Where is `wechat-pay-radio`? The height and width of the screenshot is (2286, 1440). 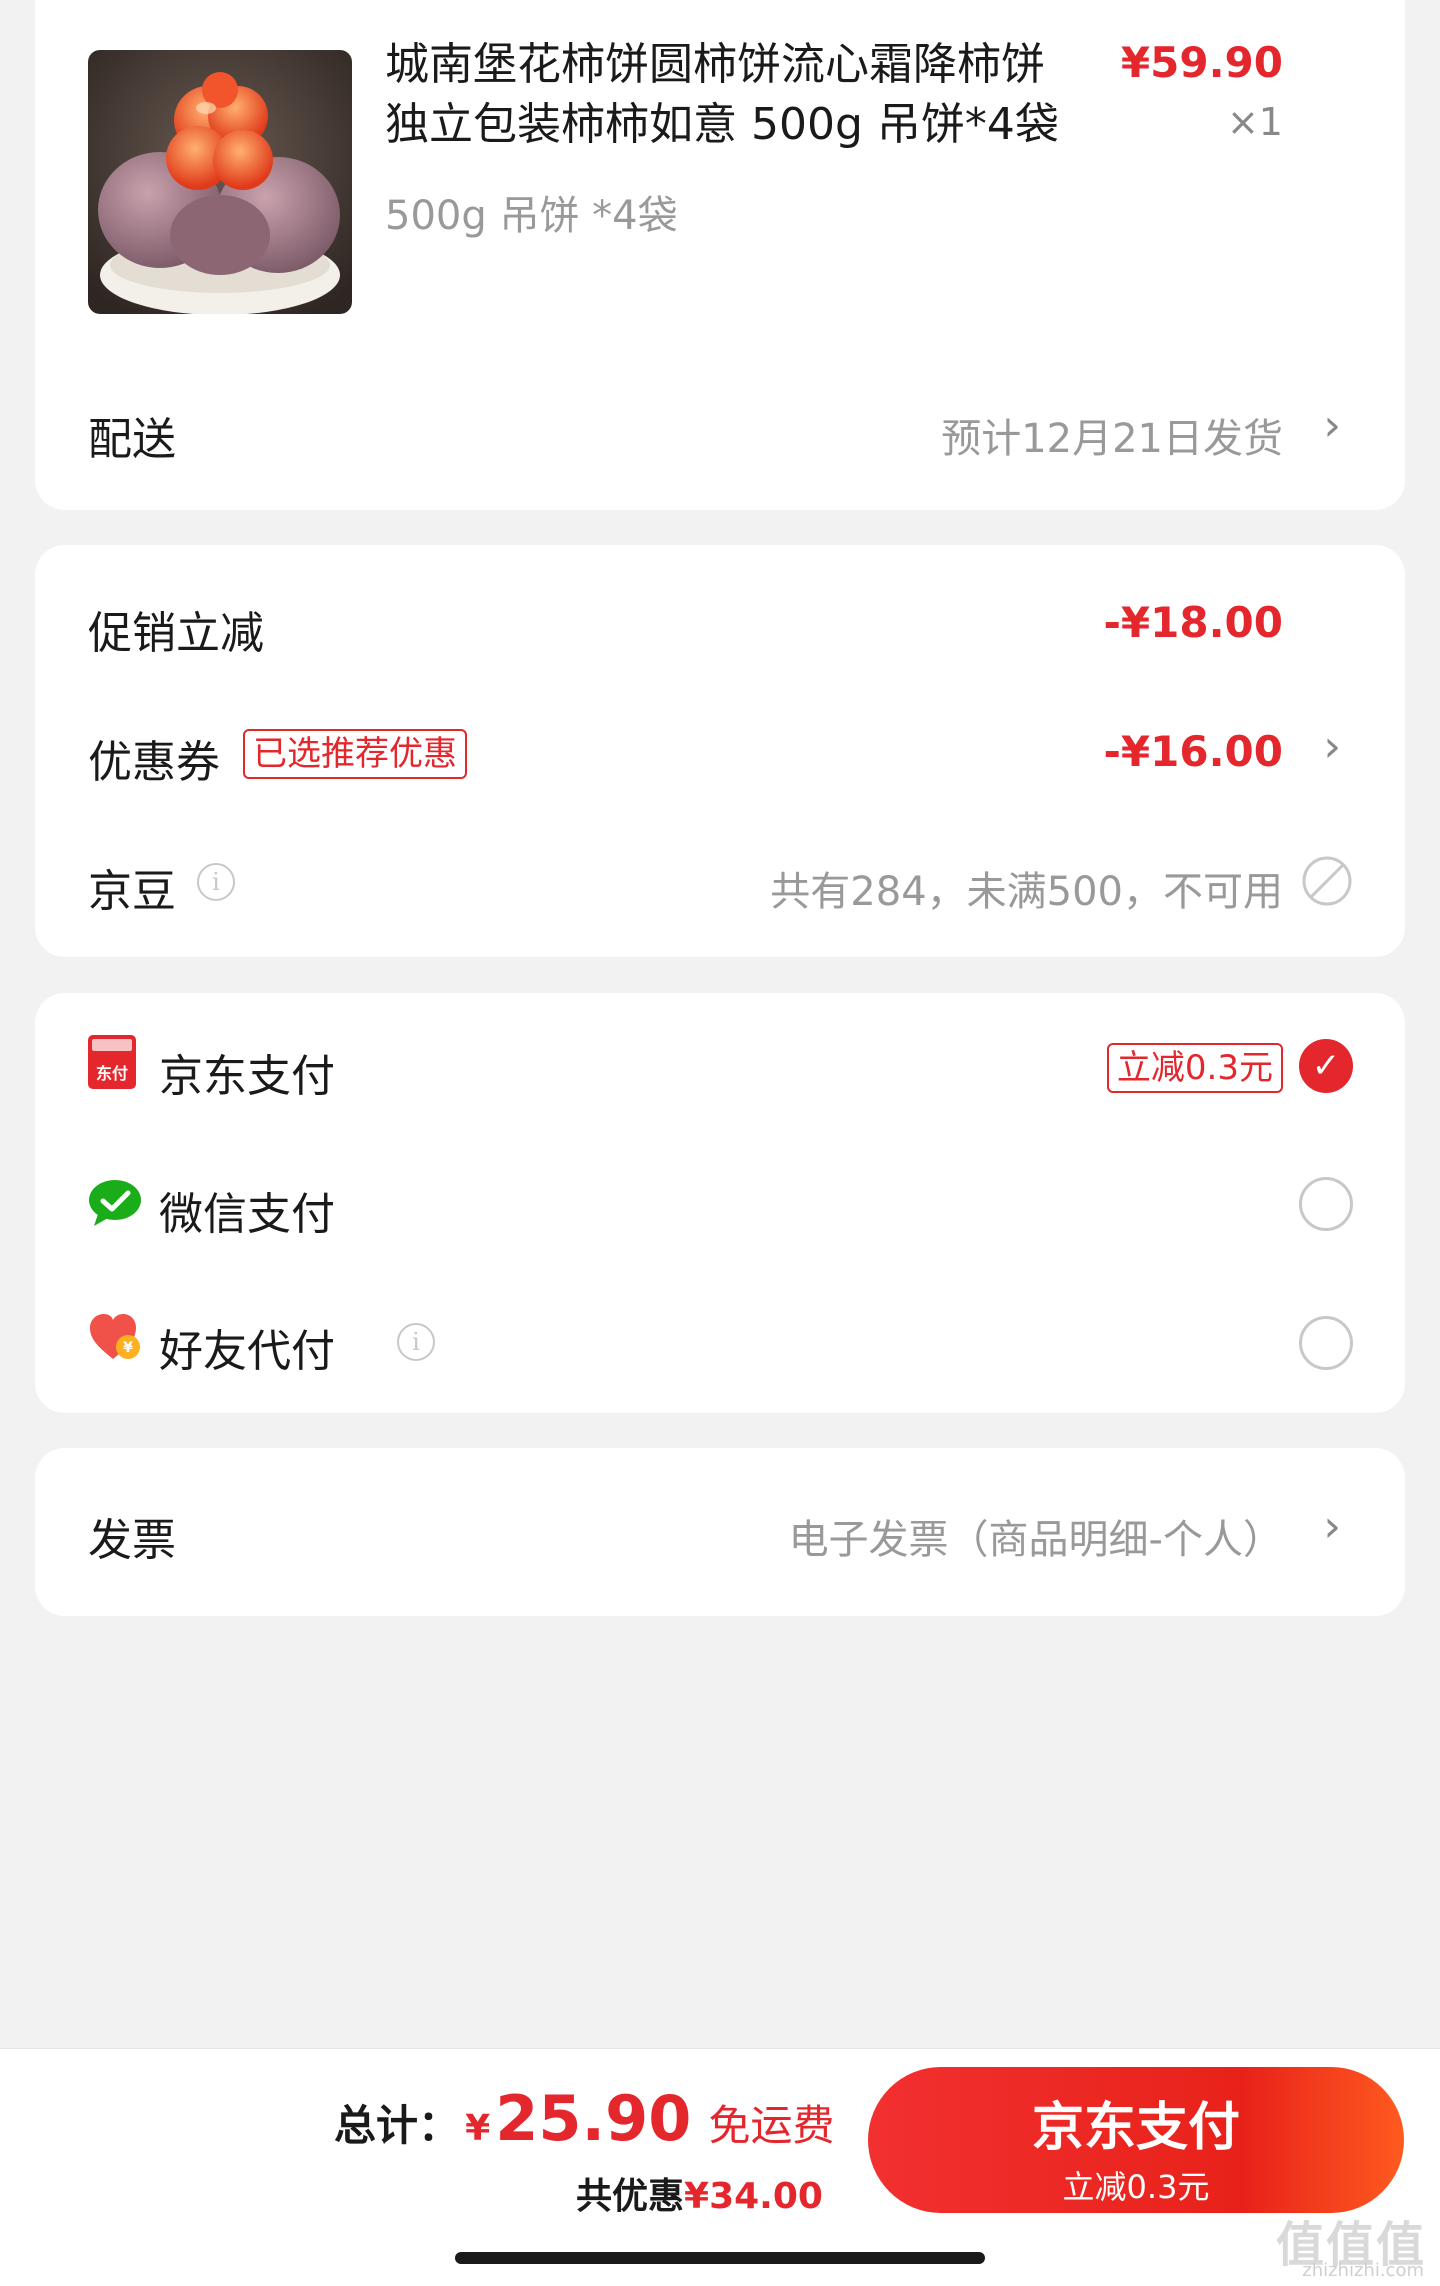 wechat-pay-radio is located at coordinates (1326, 1204).